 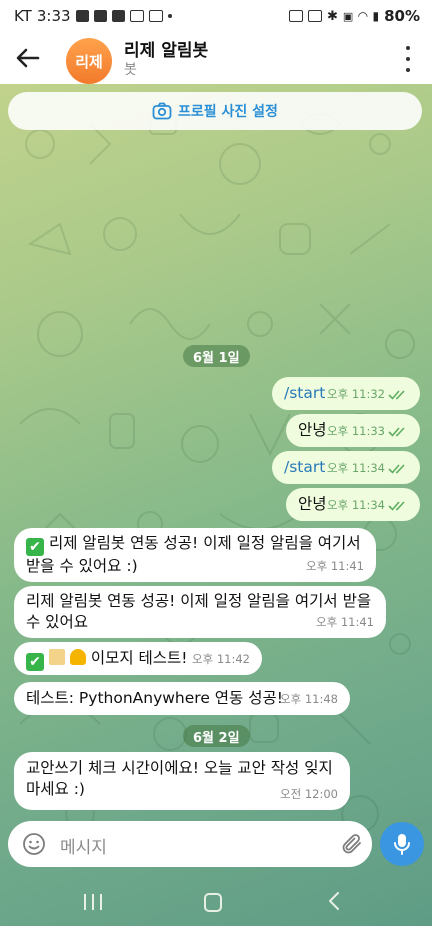 What do you see at coordinates (334, 901) in the screenshot?
I see `nav-back-icon` at bounding box center [334, 901].